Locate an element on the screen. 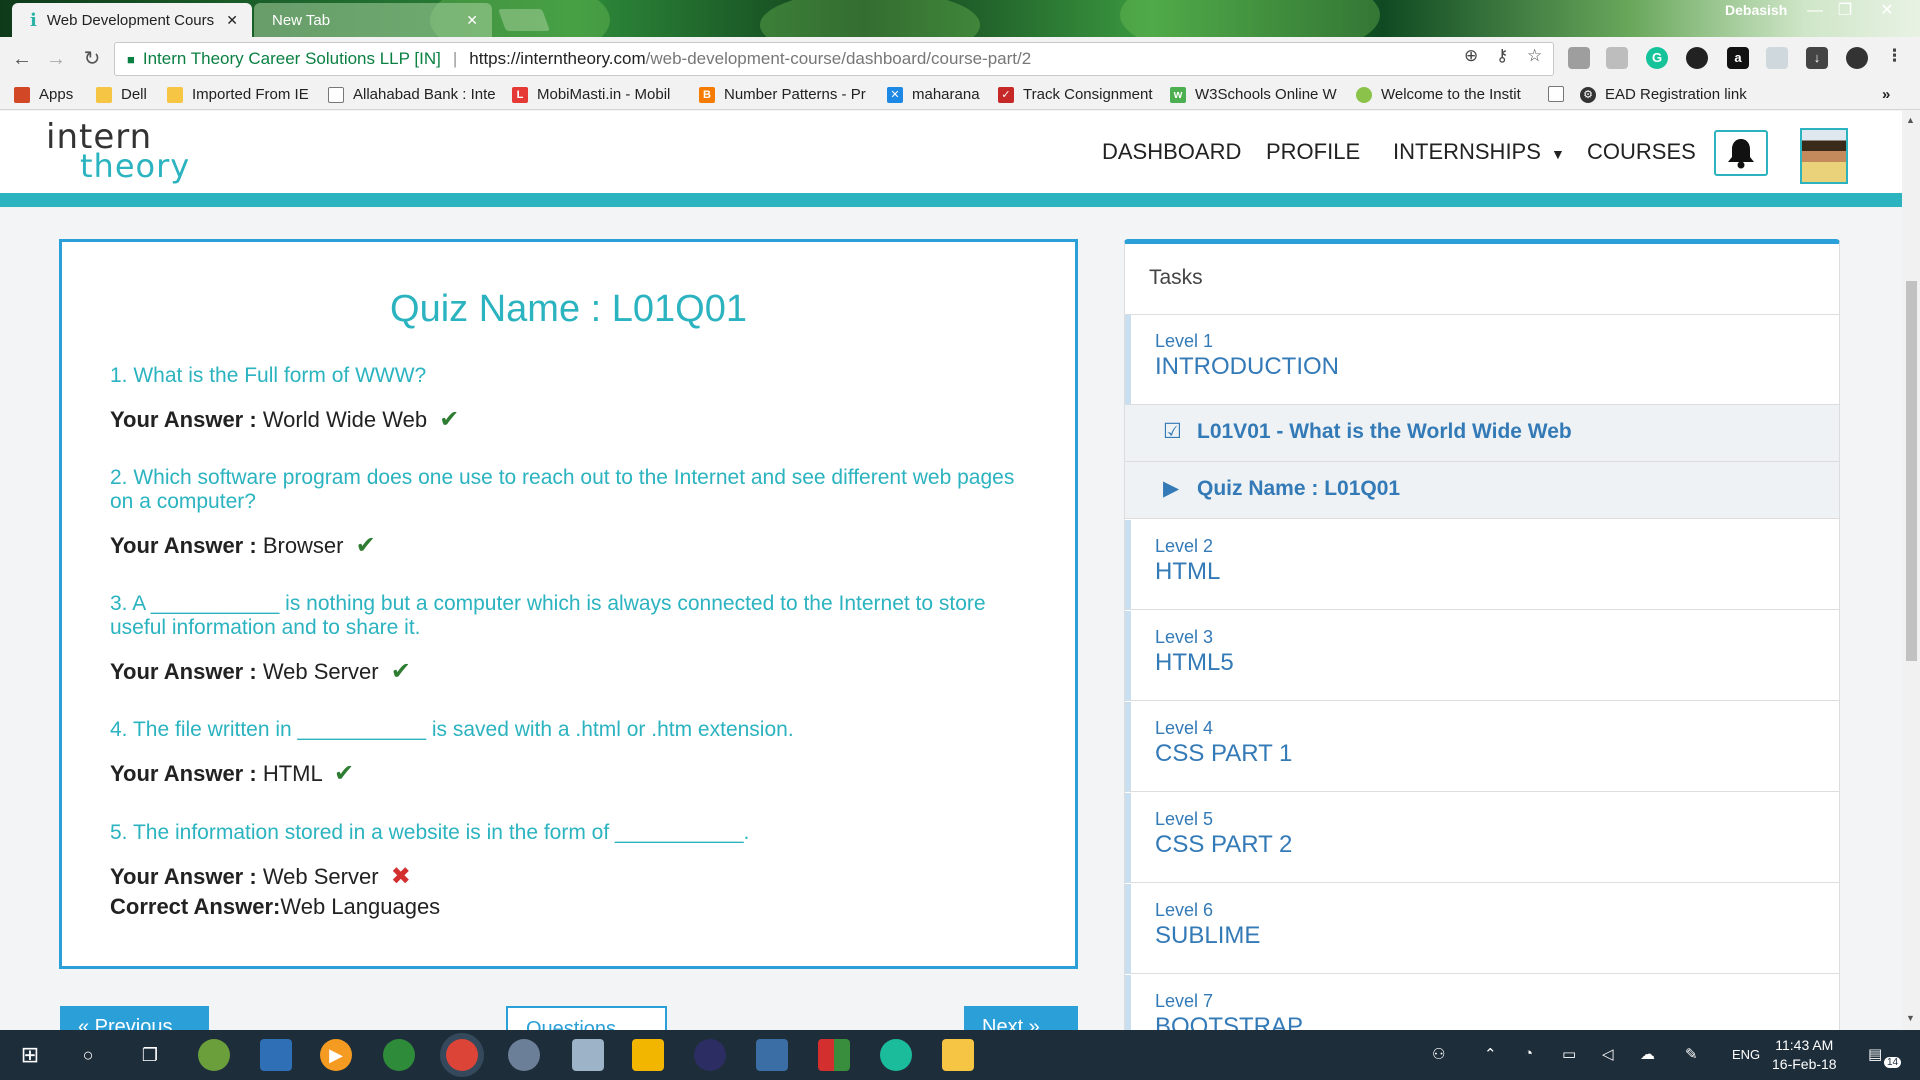  volume-icon: ◁ is located at coordinates (1608, 1054).